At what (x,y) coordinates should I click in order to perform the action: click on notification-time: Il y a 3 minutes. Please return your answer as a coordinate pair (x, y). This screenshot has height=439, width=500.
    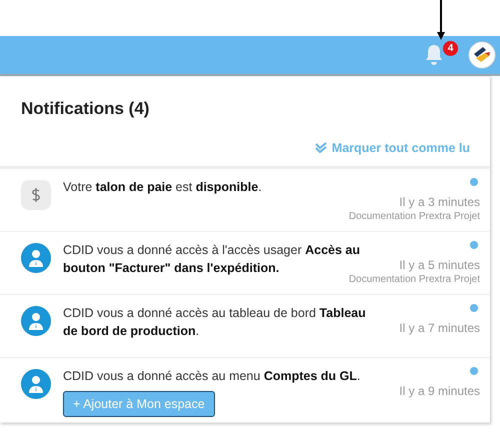
    Looking at the image, I should click on (439, 202).